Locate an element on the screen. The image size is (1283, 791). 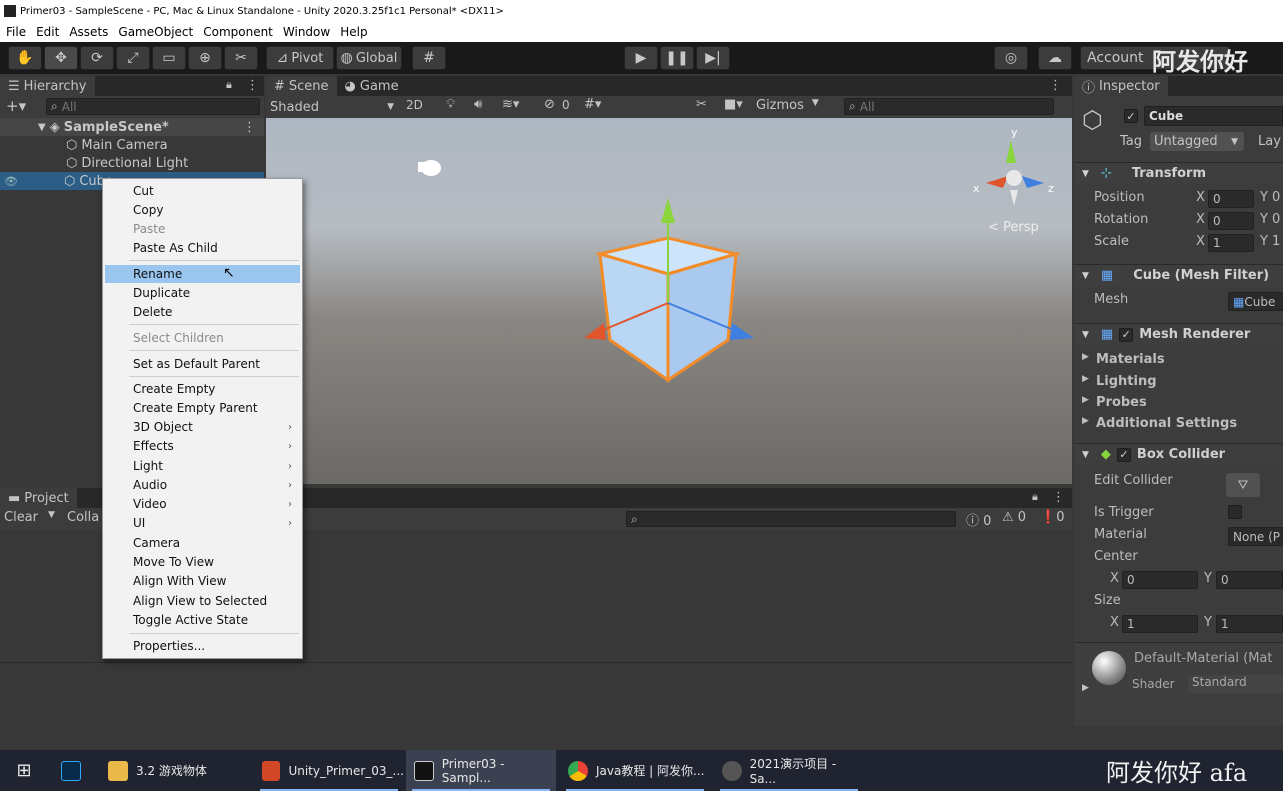
menu-item-video: Video › is located at coordinates (202, 504).